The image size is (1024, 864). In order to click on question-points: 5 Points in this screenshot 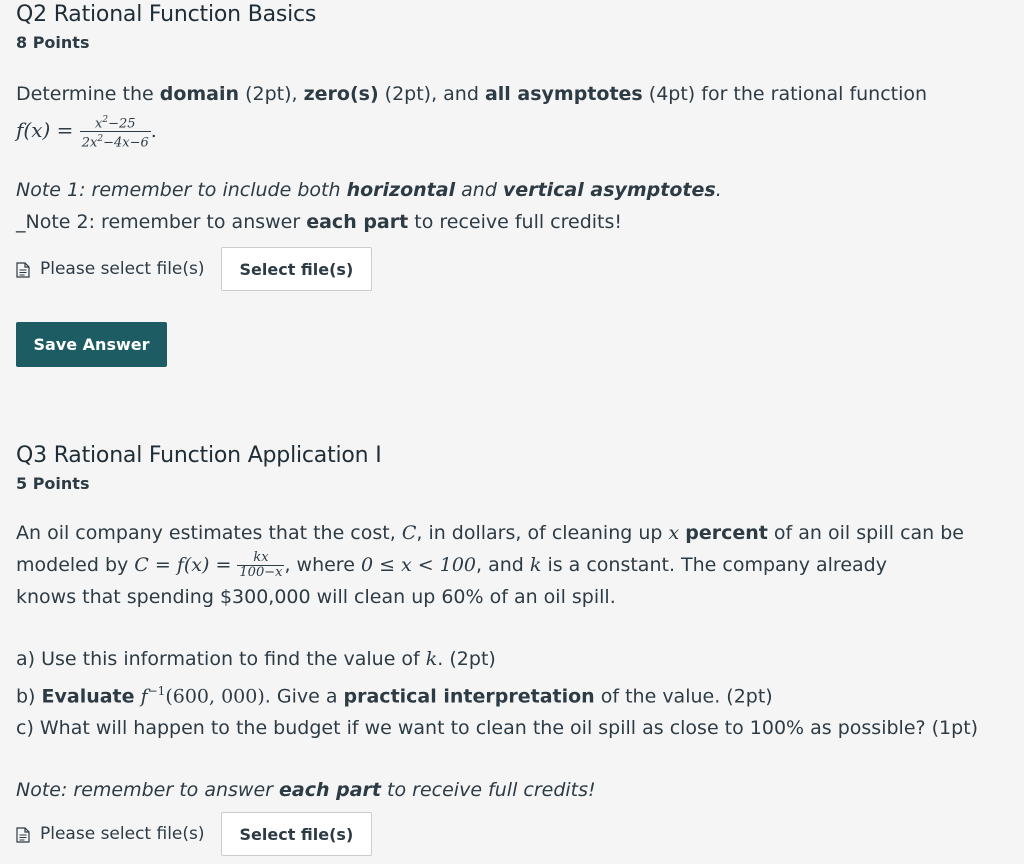, I will do `click(53, 483)`.